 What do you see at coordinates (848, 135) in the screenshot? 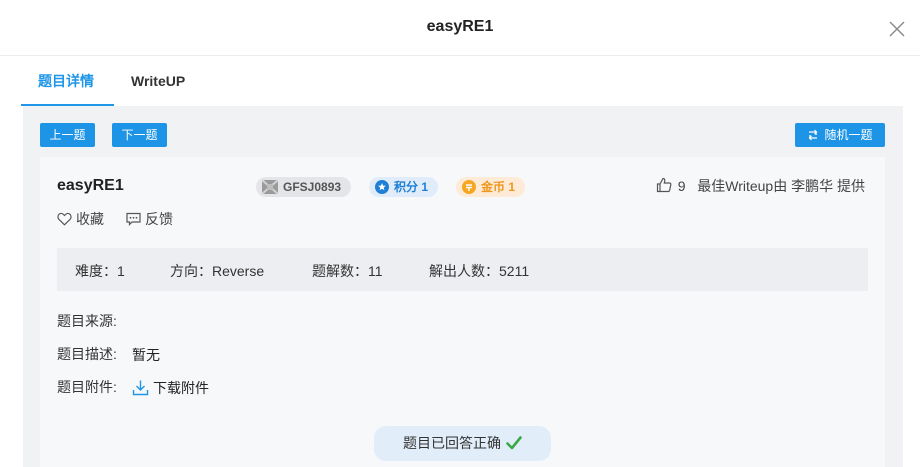
I see `random-button-label: 随机一题` at bounding box center [848, 135].